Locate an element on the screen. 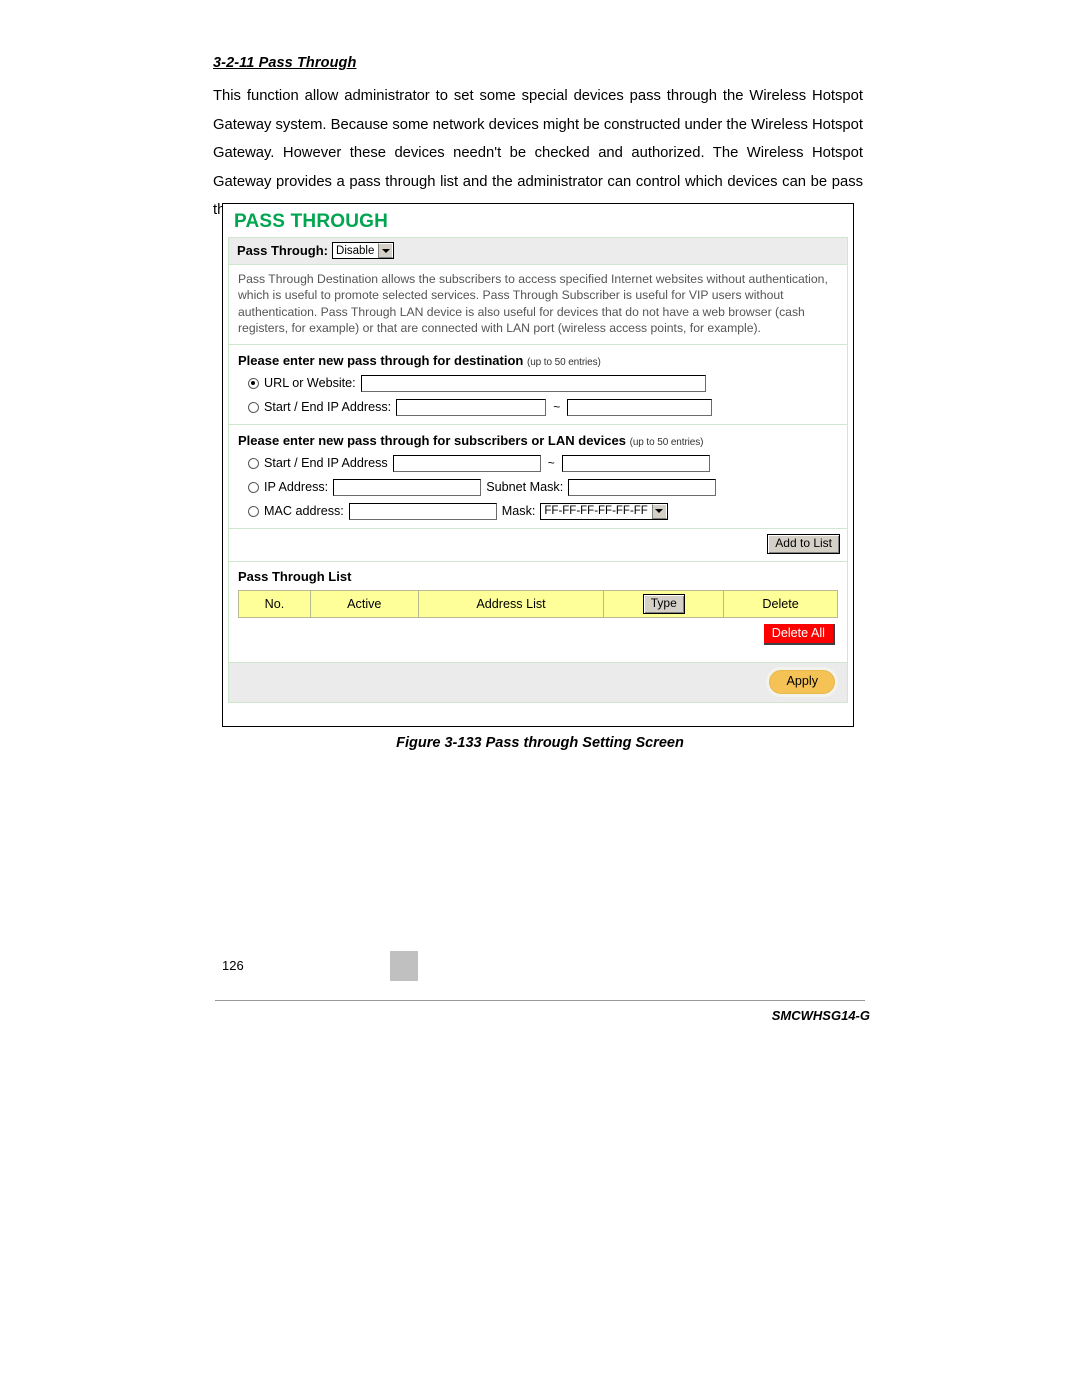 This screenshot has width=1080, height=1397. section-heading: 3-2-11 Pass Through is located at coordinates (285, 63).